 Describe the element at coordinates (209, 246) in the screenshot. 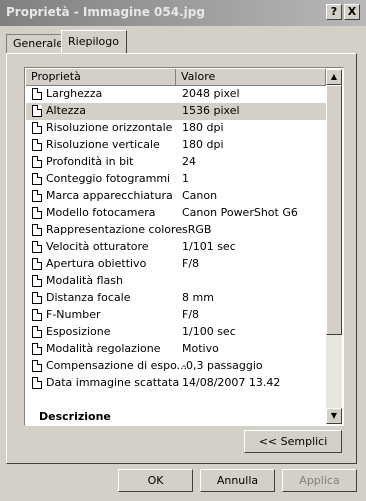

I see `property-value: 1/101 sec` at that location.